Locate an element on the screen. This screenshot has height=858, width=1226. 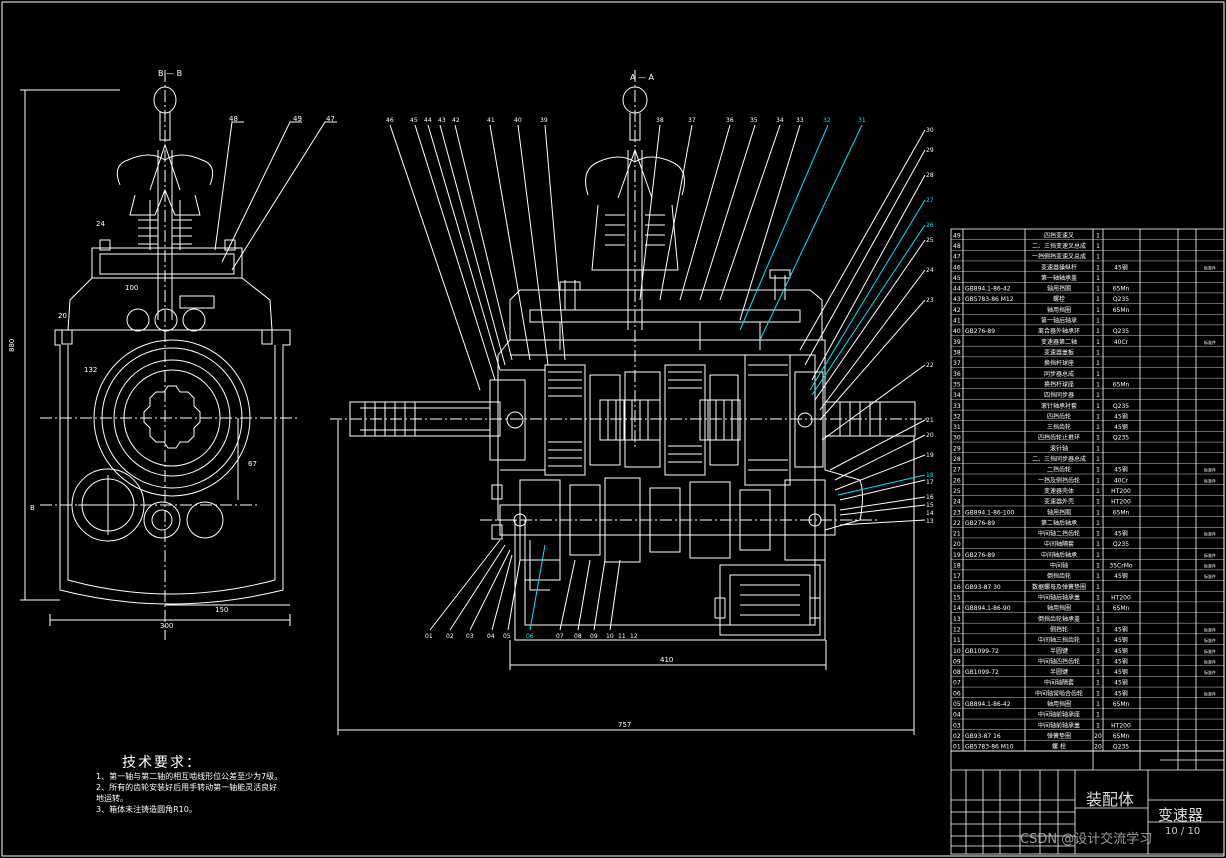
section-mark-a: A — A is located at coordinates (642, 77).